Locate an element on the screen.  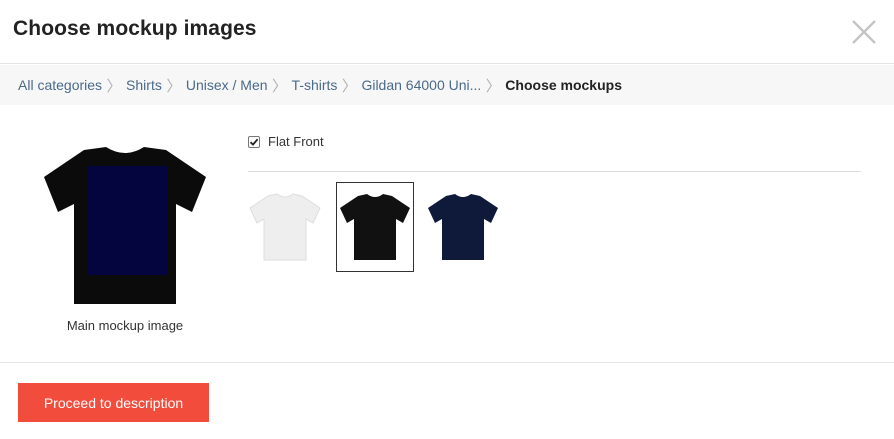
main-mockup-image is located at coordinates (125, 225).